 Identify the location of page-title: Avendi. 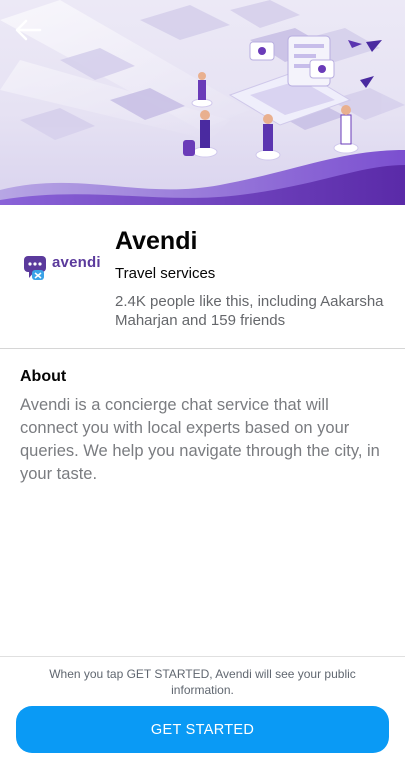
(156, 241).